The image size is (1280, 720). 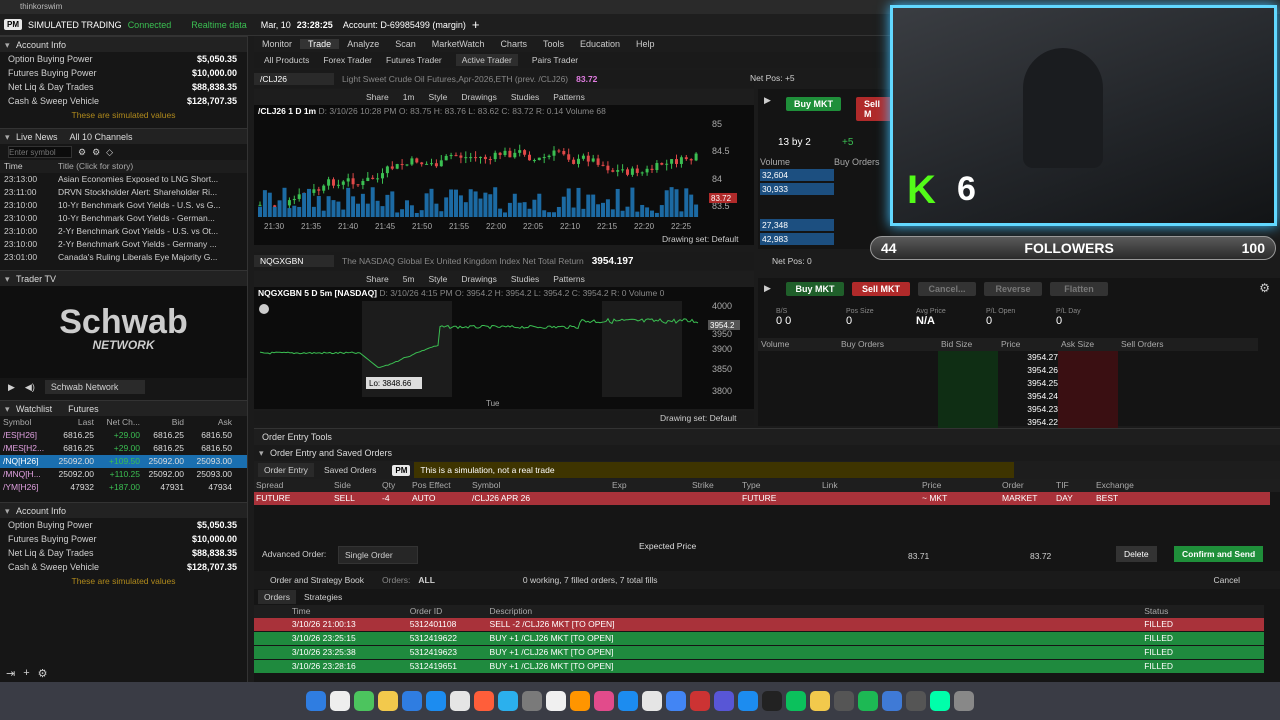 I want to click on trader-tv-header: Trader TV, so click(x=123, y=278).